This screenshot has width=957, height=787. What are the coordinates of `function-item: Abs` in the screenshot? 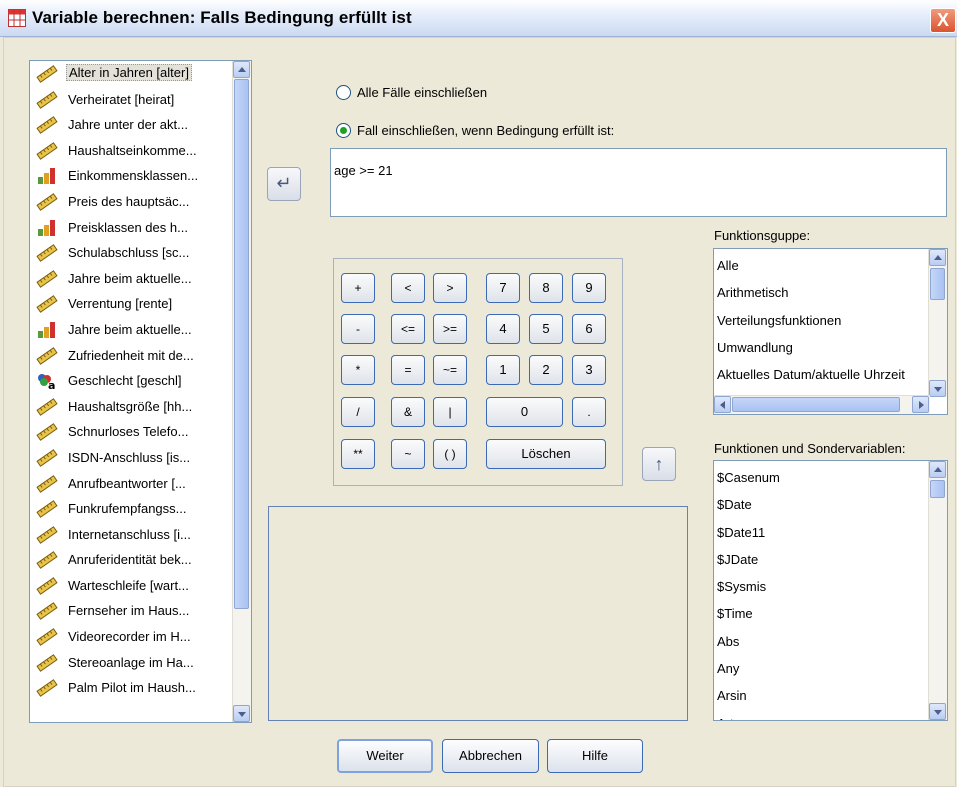 It's located at (748, 641).